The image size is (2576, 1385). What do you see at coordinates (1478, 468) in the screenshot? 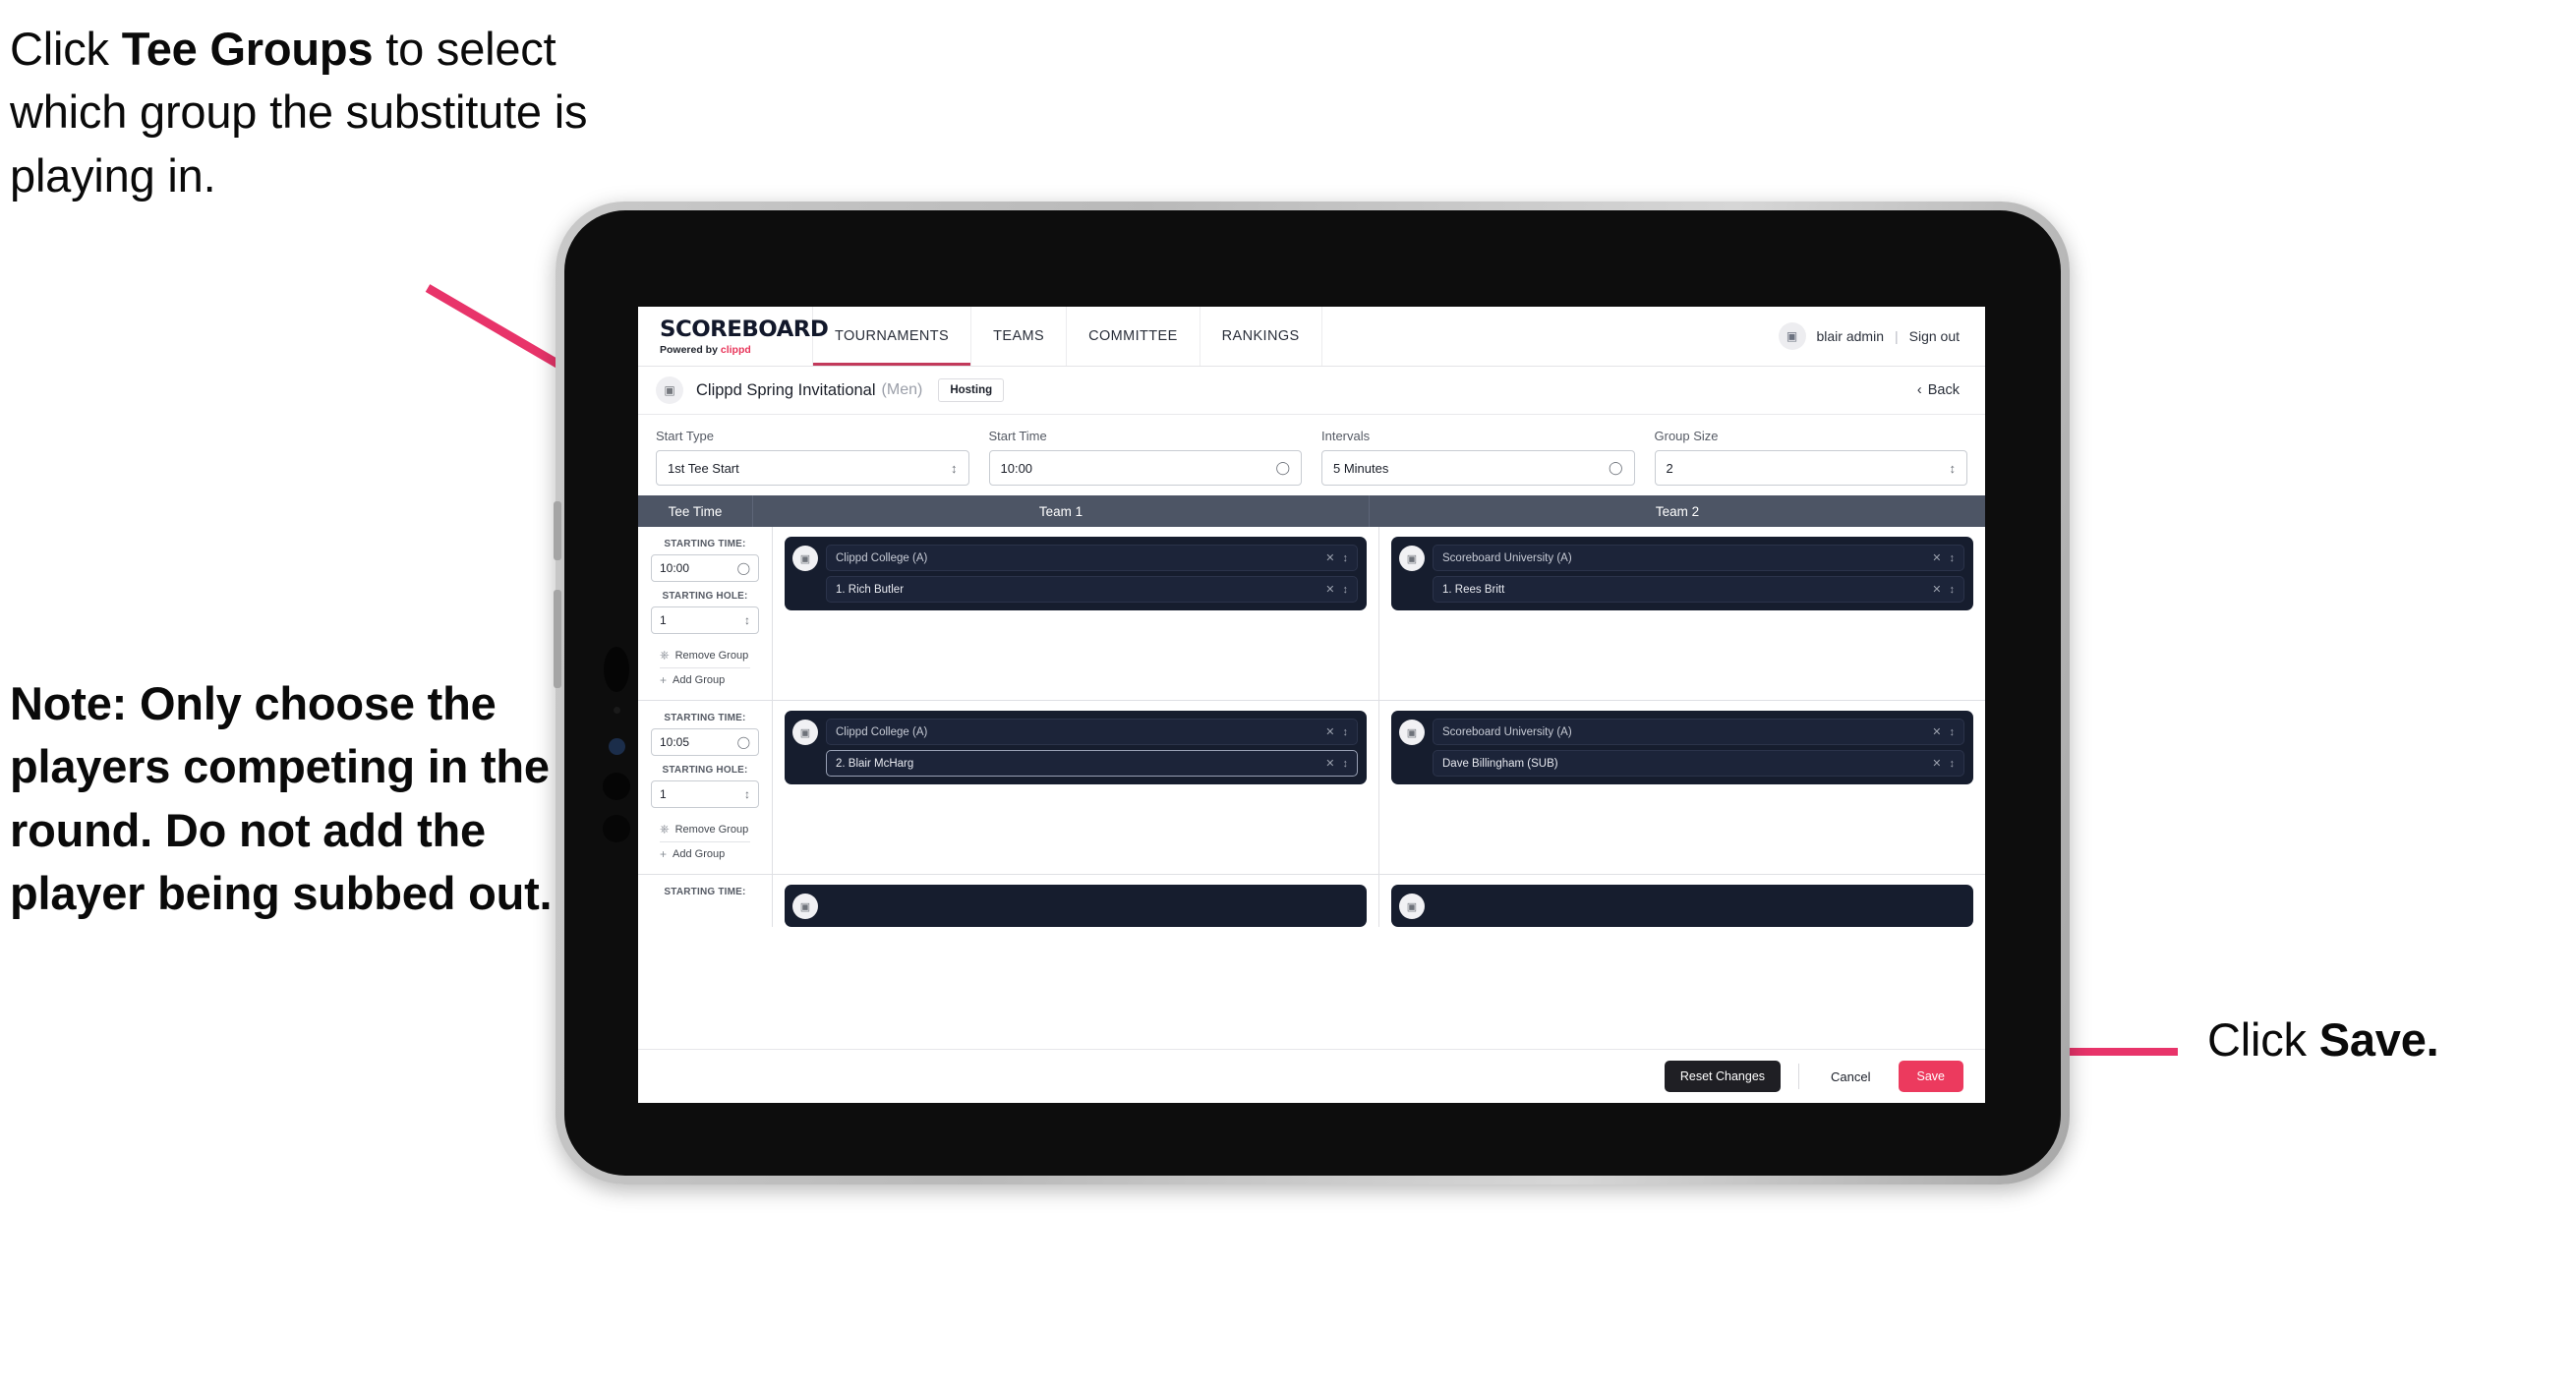
I see `intervals-input: 5 Minutes ◯` at bounding box center [1478, 468].